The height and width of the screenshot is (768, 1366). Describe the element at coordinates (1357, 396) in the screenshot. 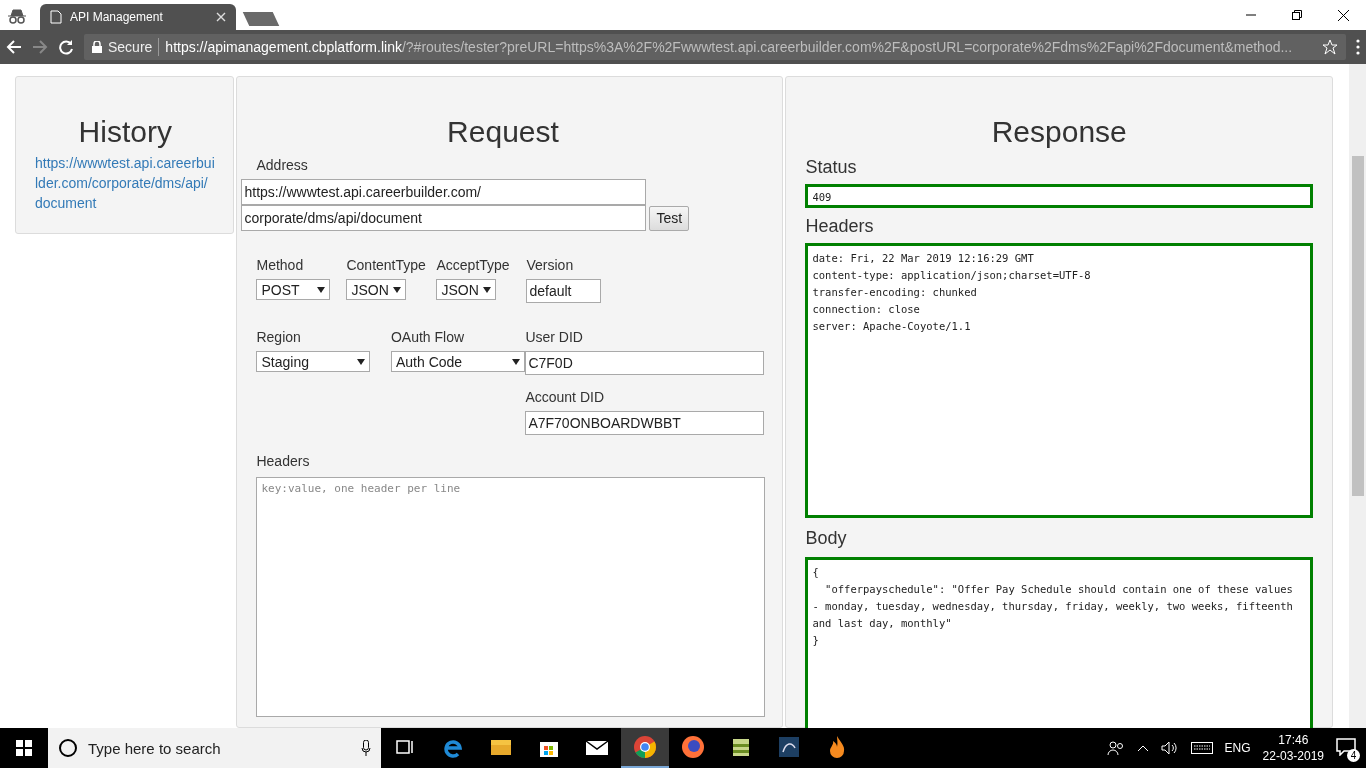

I see `scrollbar` at that location.